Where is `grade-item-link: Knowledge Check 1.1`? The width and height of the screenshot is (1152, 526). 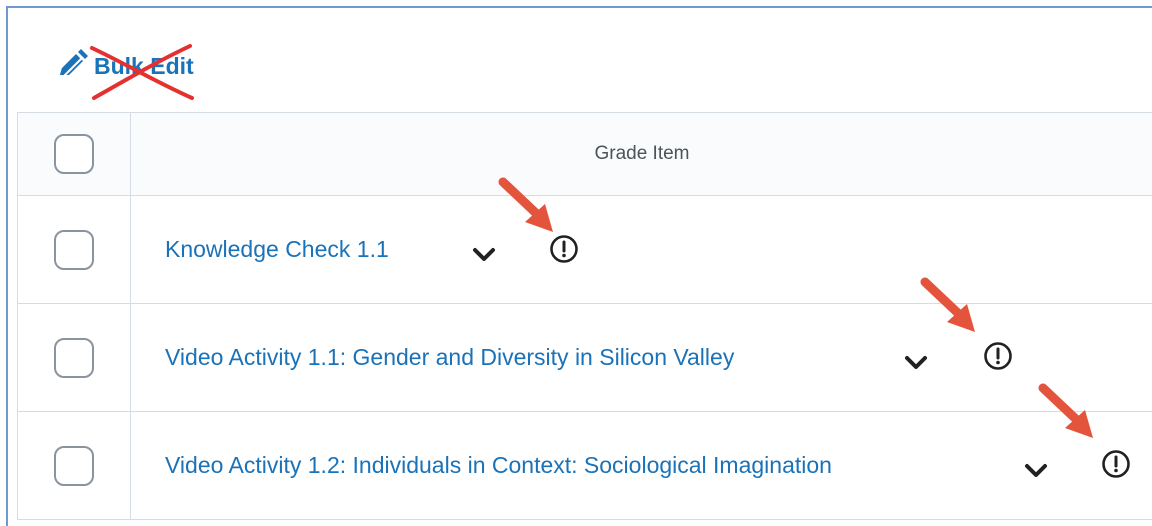
grade-item-link: Knowledge Check 1.1 is located at coordinates (277, 249).